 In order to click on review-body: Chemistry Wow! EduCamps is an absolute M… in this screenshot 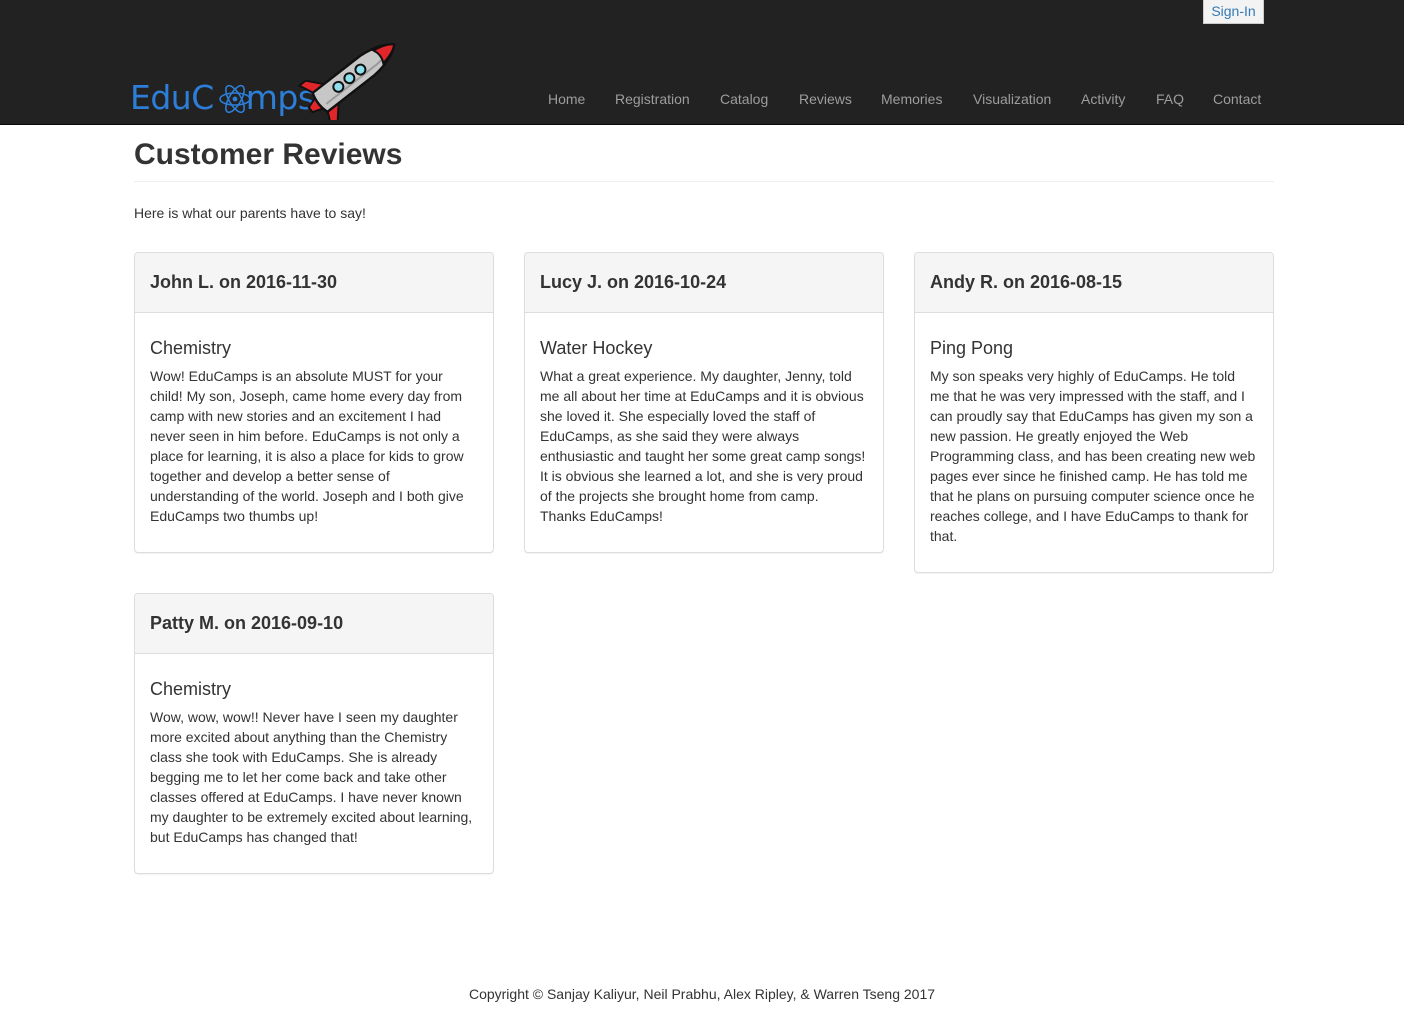, I will do `click(314, 419)`.